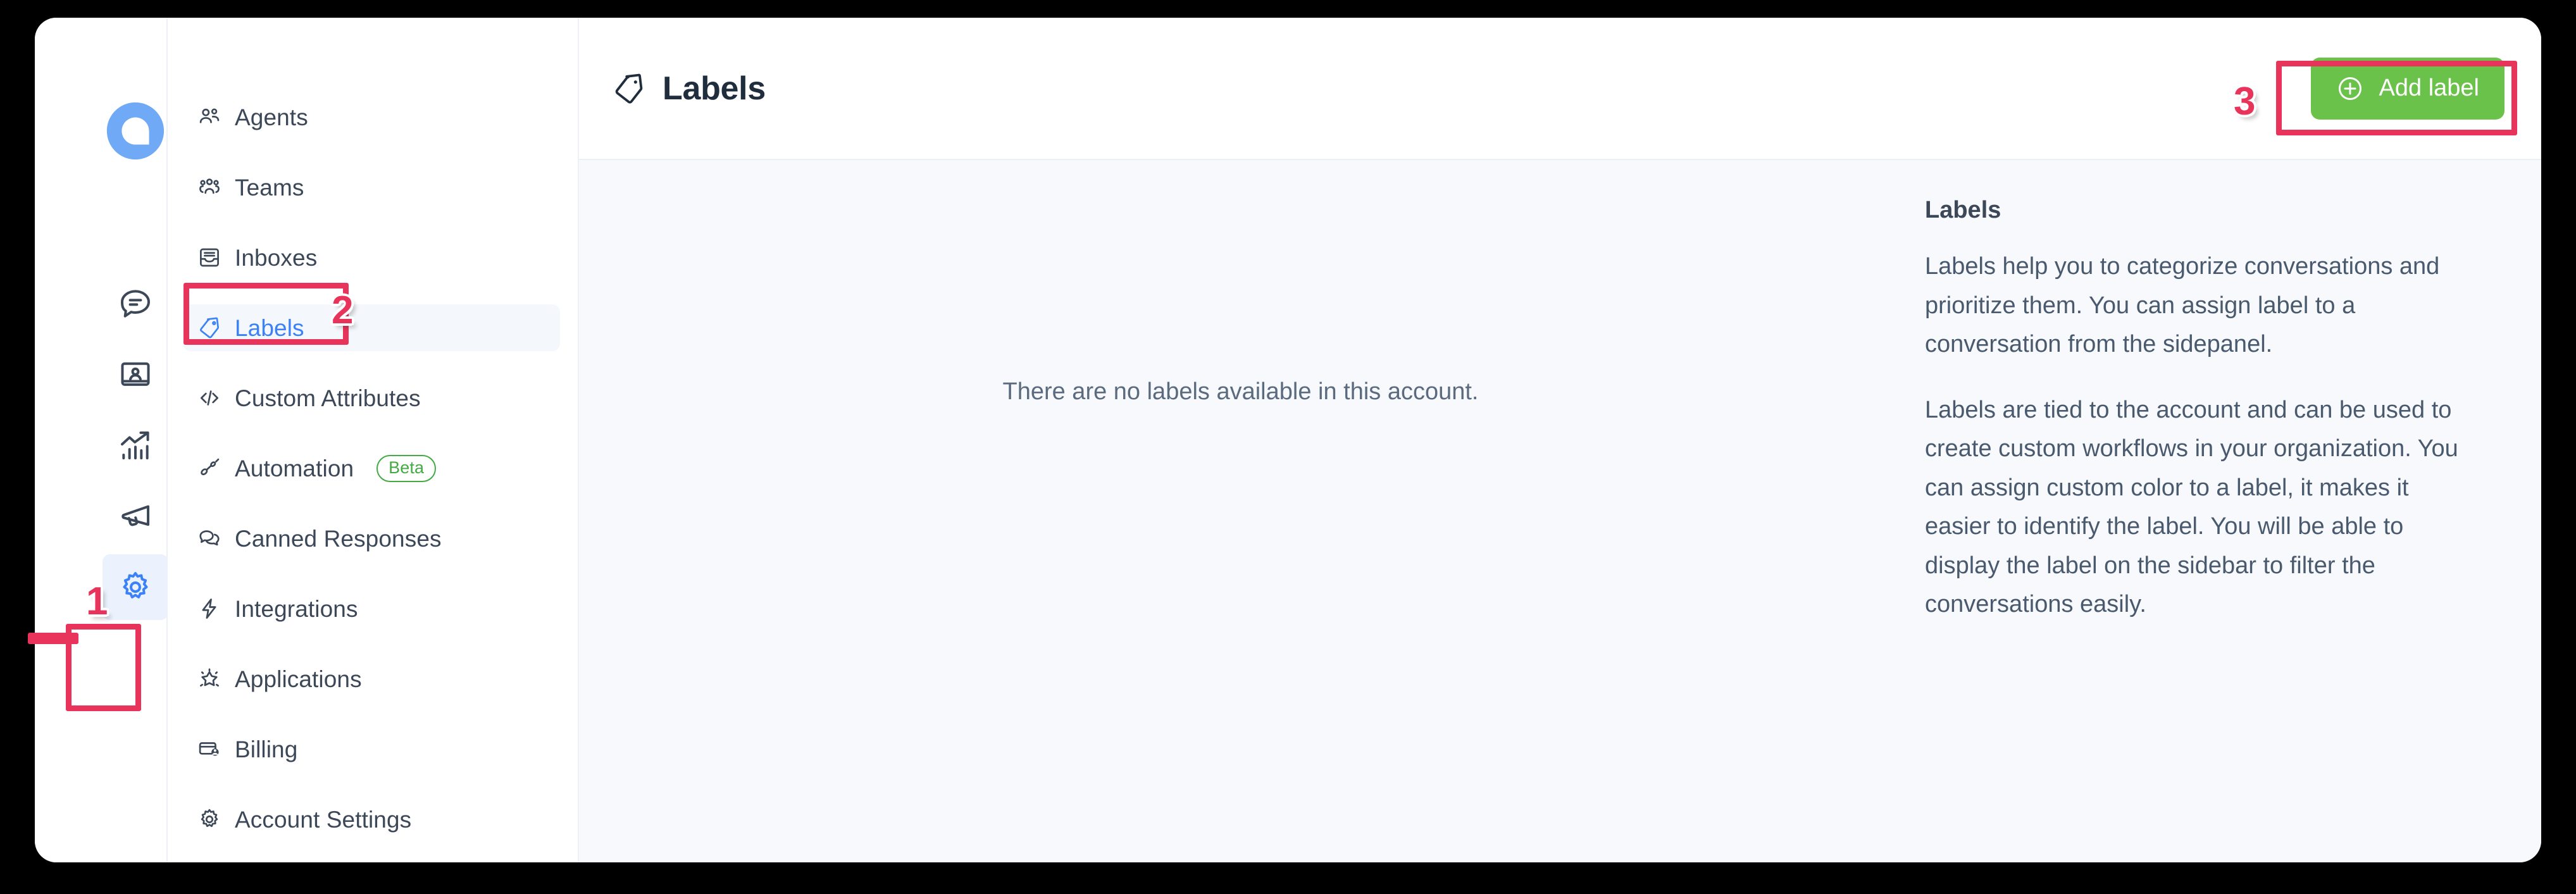 The width and height of the screenshot is (2576, 894). What do you see at coordinates (2350, 88) in the screenshot?
I see `plus-circle-icon` at bounding box center [2350, 88].